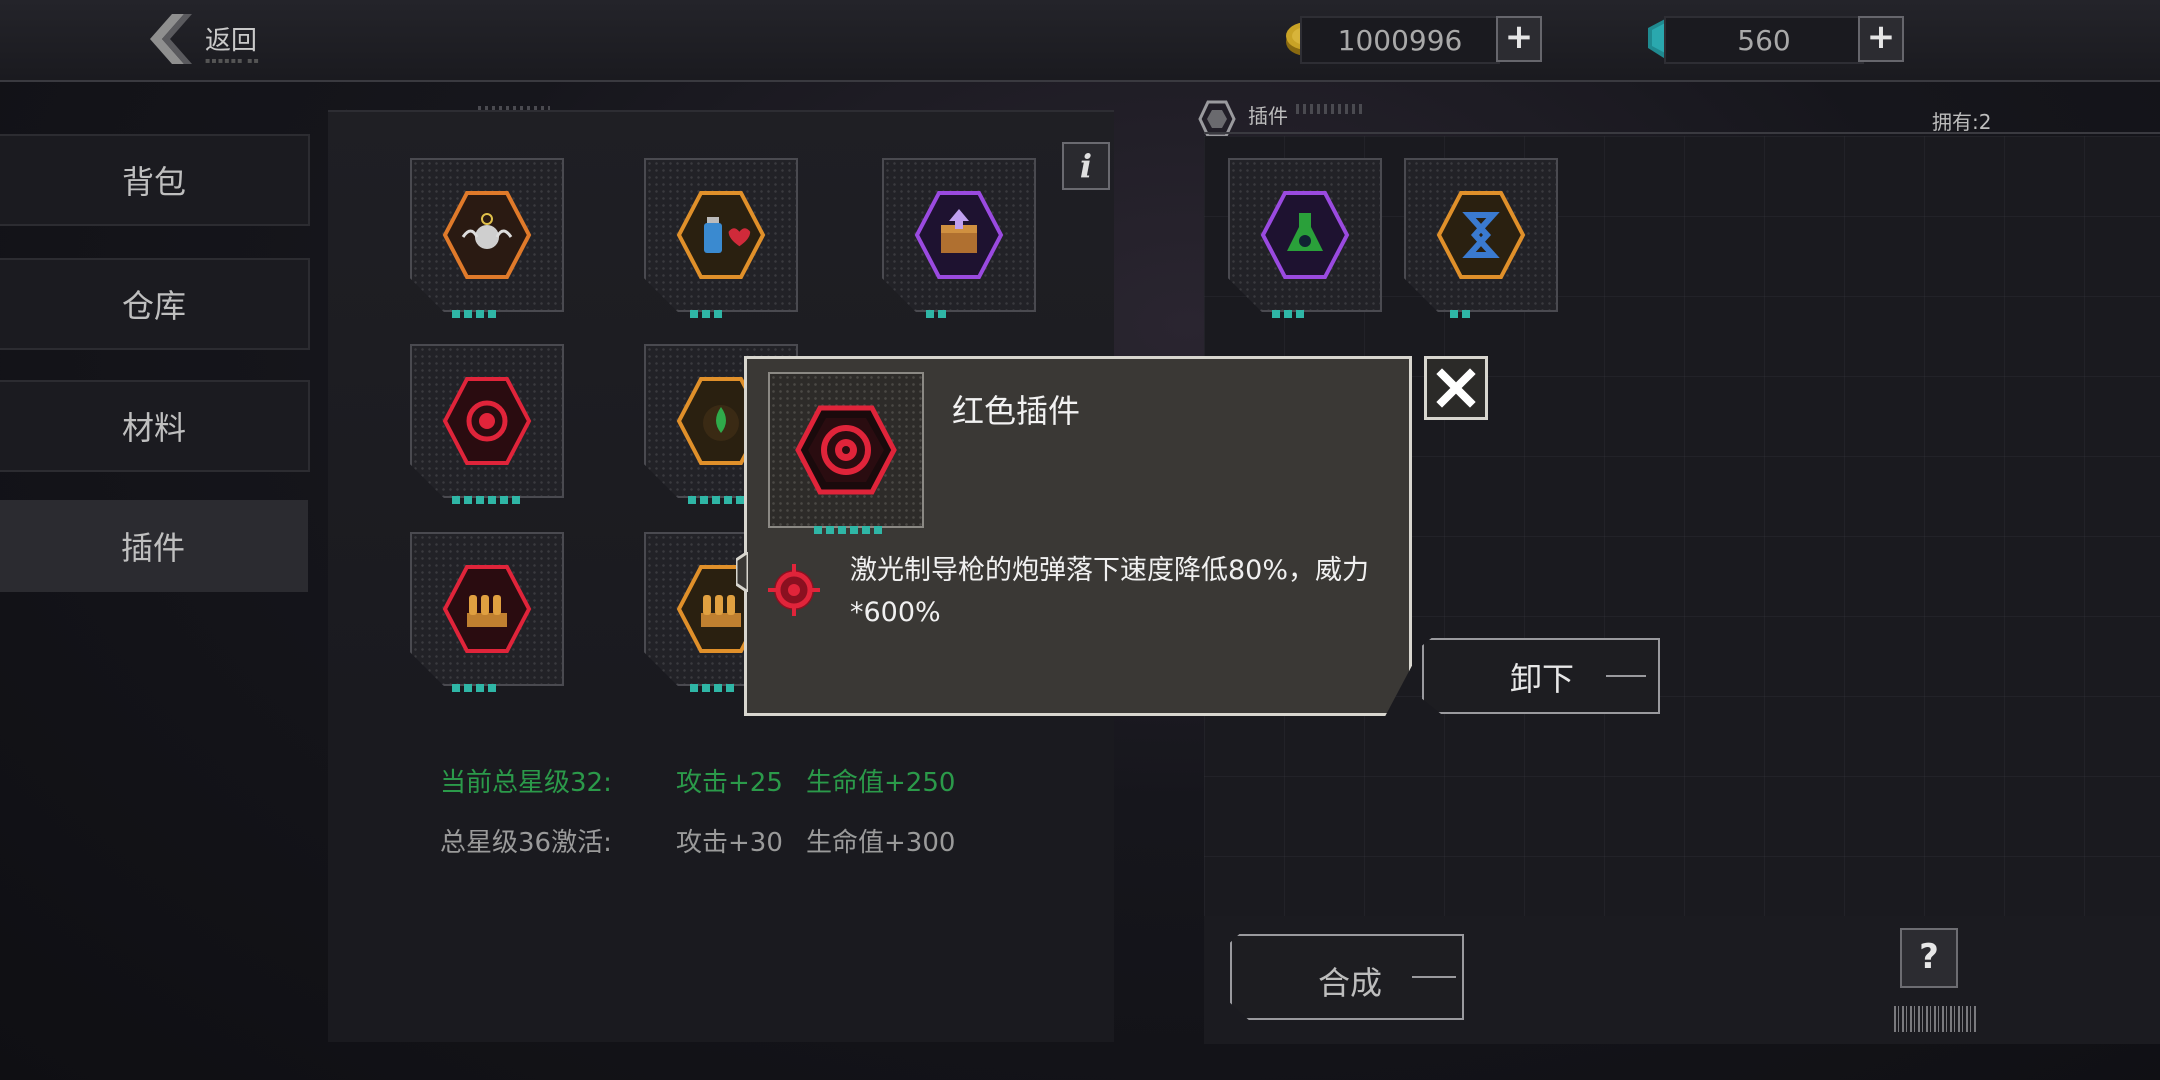 Image resolution: width=2160 pixels, height=1080 pixels. I want to click on unequip-button: 卸下, so click(1541, 676).